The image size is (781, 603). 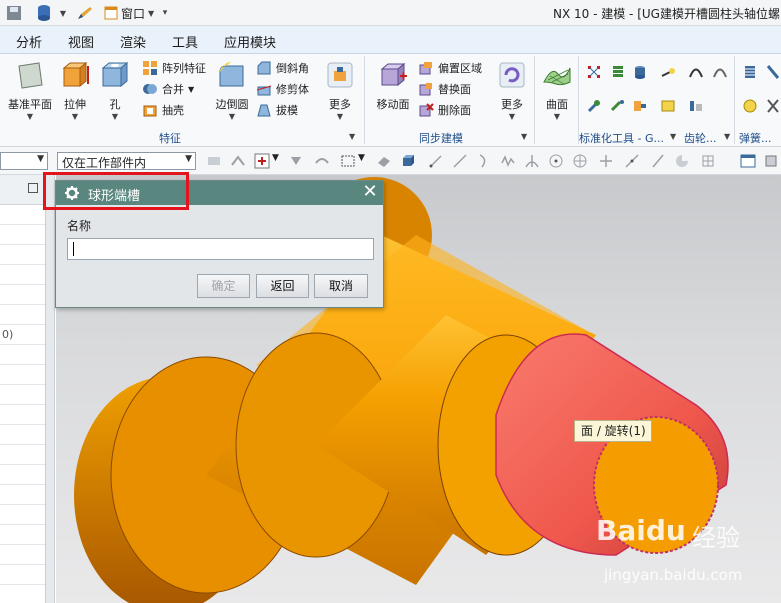 I want to click on curve-tool-2-icon, so click(x=720, y=72).